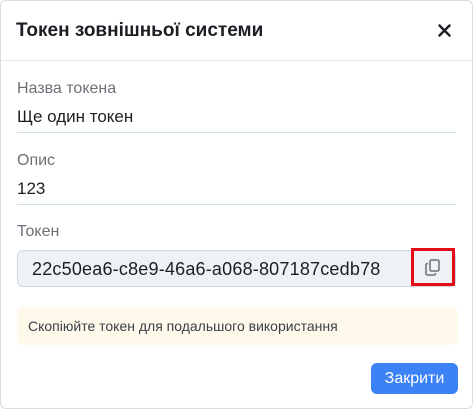  I want to click on copy-button, so click(433, 267).